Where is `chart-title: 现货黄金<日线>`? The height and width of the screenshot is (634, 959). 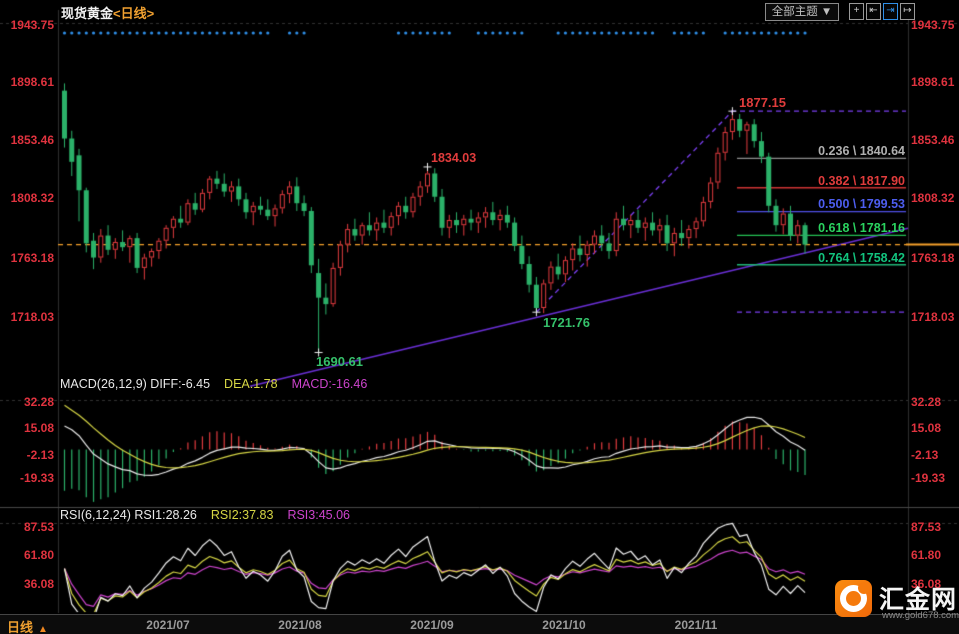
chart-title: 现货黄金<日线> is located at coordinates (107, 12).